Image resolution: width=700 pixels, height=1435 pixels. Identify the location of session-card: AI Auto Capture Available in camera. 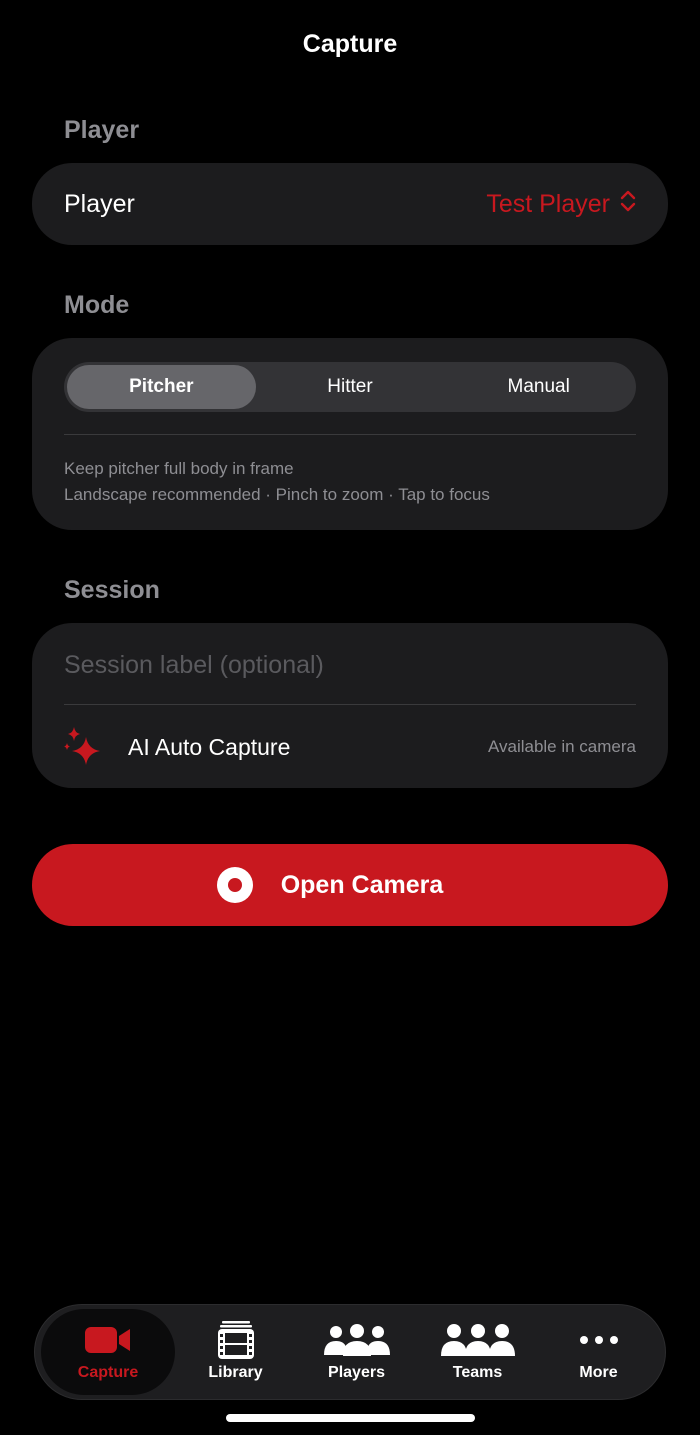
(350, 705).